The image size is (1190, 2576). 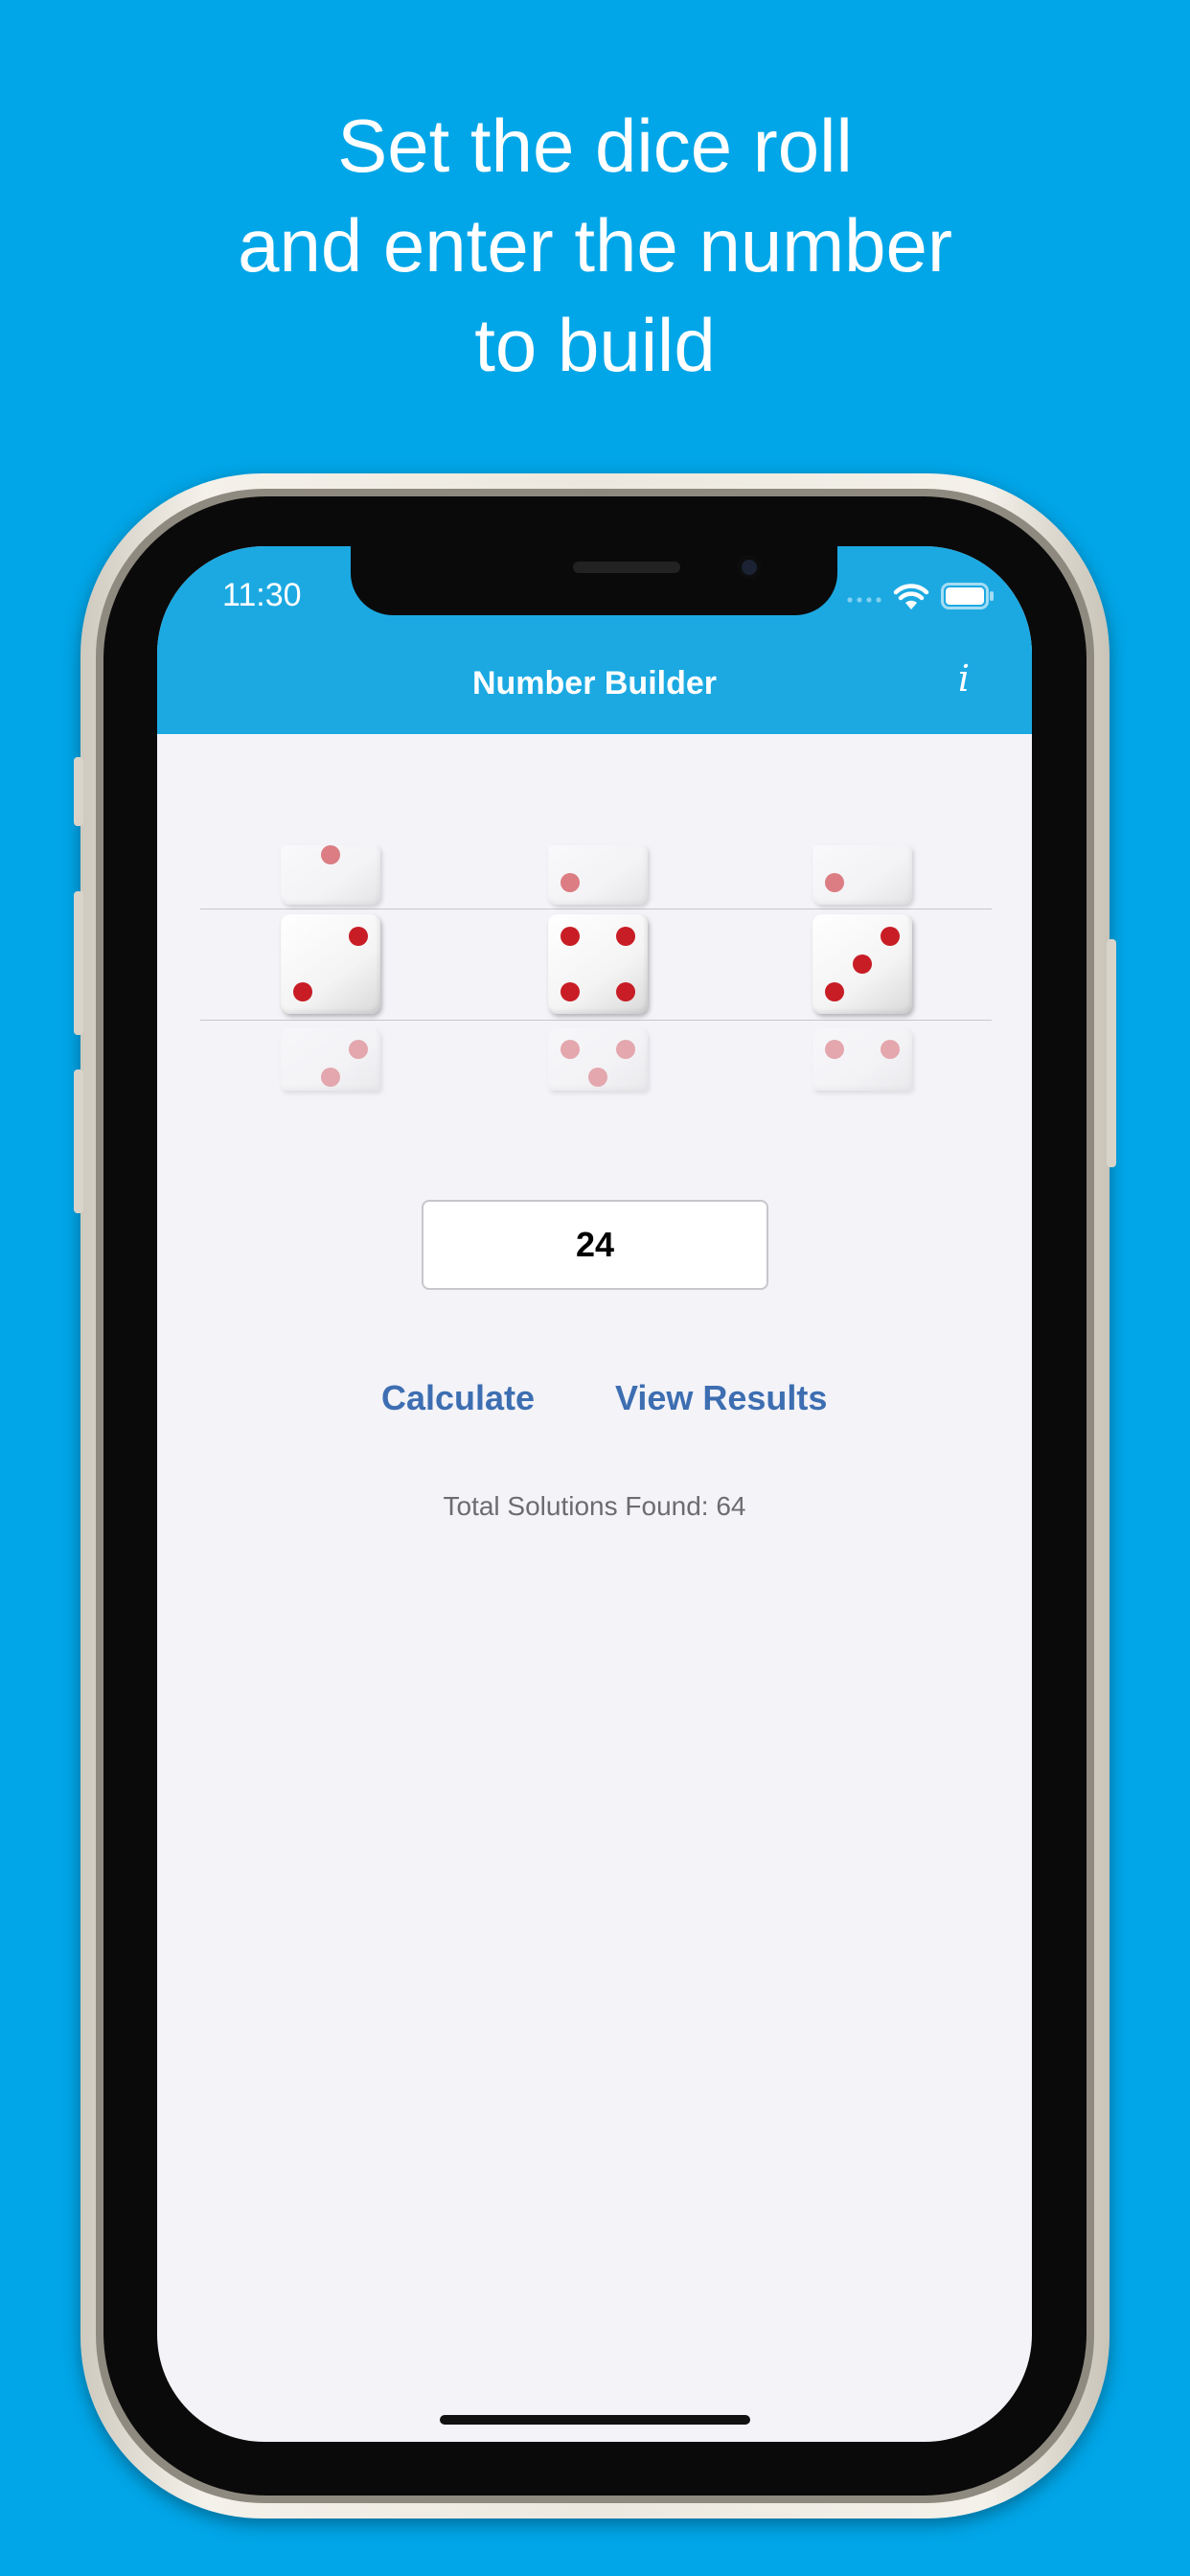 I want to click on home-indicator, so click(x=595, y=2420).